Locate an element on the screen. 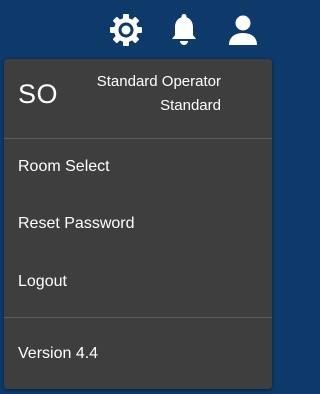 The width and height of the screenshot is (320, 394). menu-item-room-select: Room Select is located at coordinates (138, 167).